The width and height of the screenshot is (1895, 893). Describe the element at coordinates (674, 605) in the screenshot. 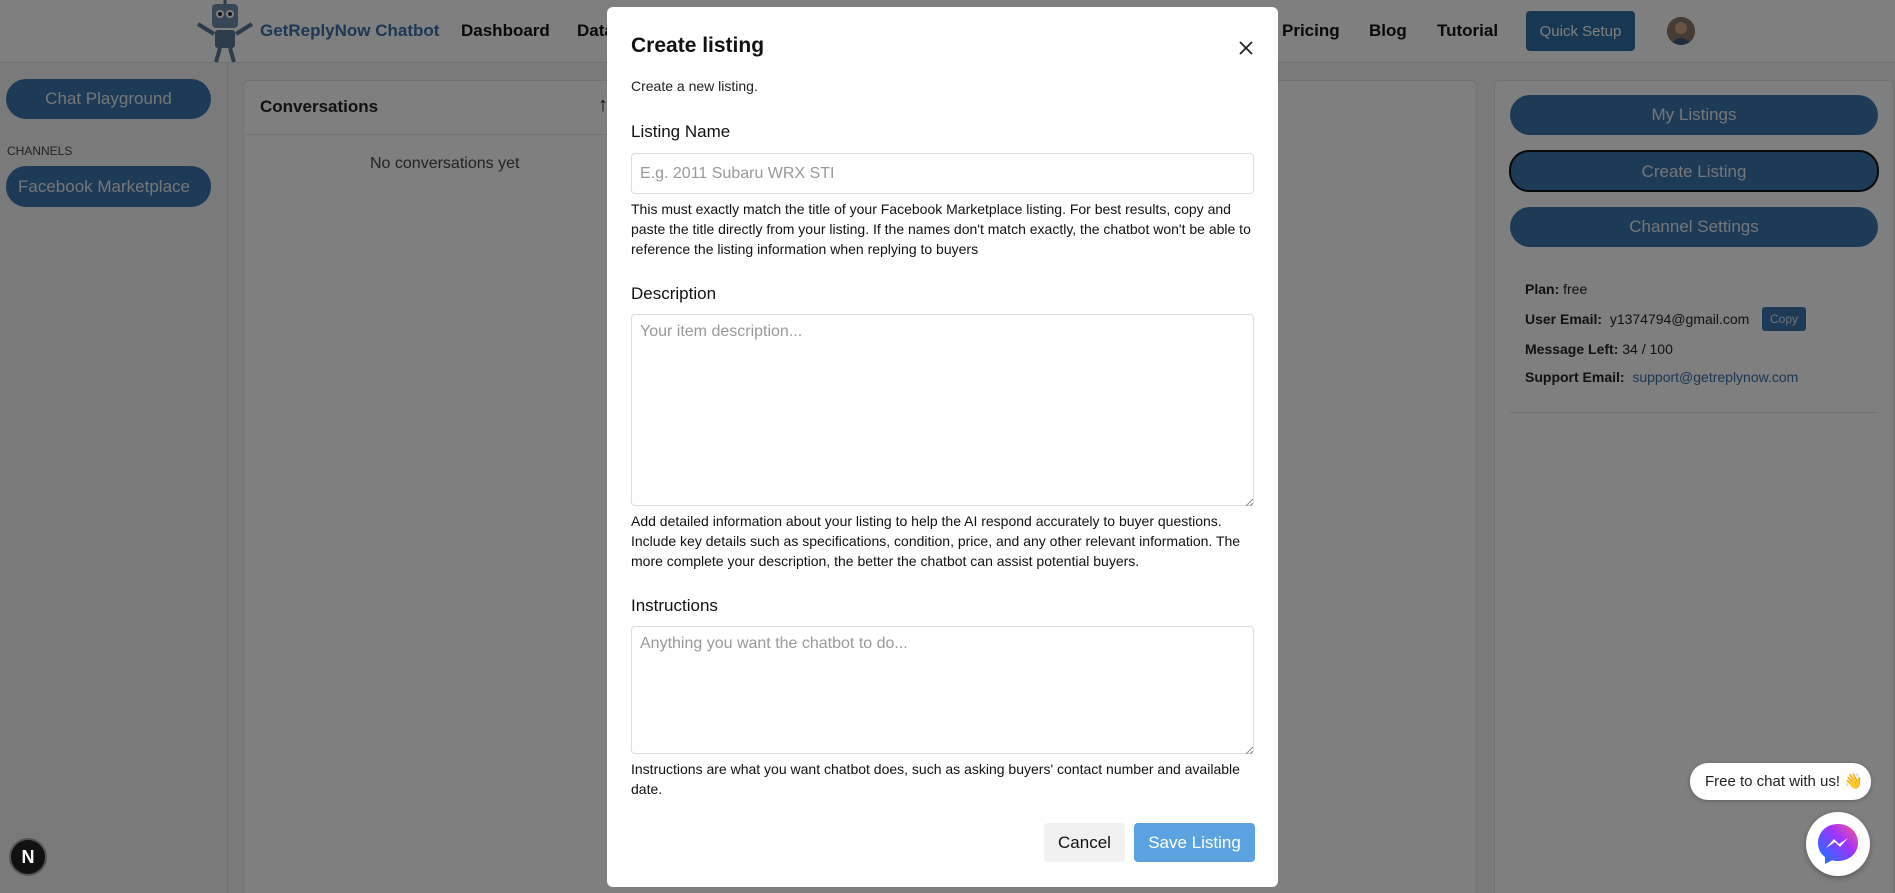

I see `instructions-label: Instructions` at that location.